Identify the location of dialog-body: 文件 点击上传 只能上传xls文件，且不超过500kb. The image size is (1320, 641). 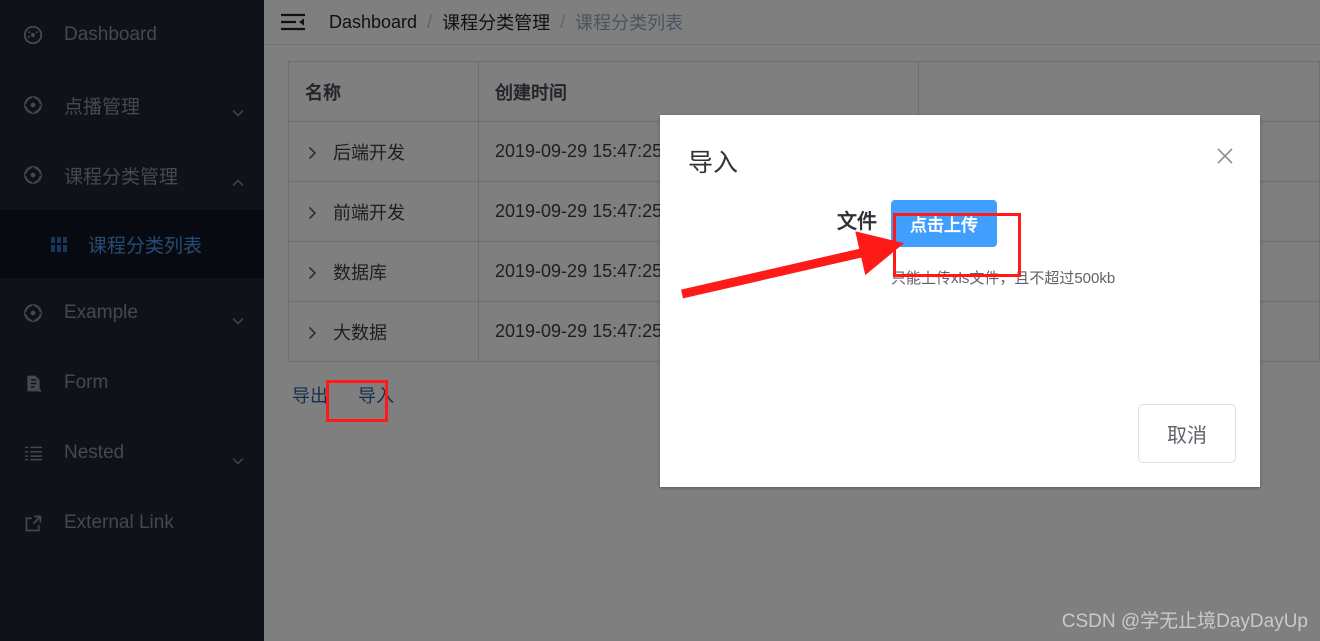
(960, 295).